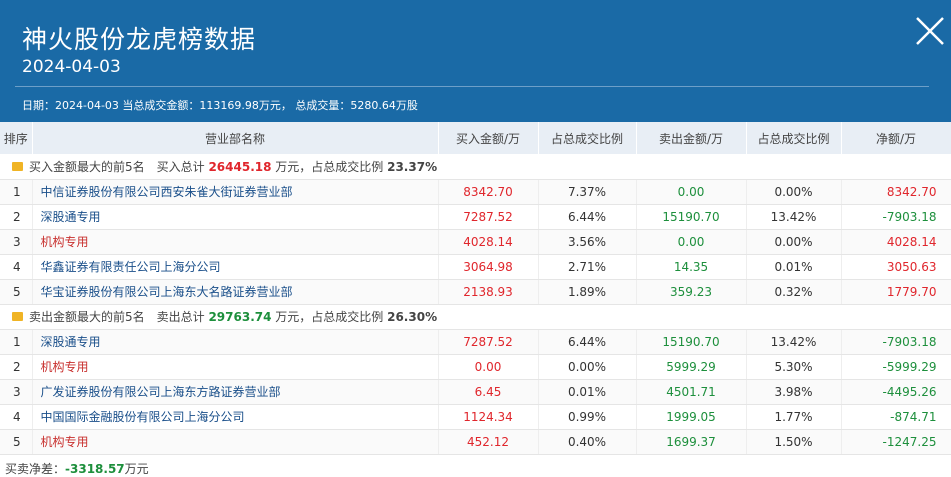  What do you see at coordinates (896, 292) in the screenshot?
I see `net-amount-cell: 1779.70` at bounding box center [896, 292].